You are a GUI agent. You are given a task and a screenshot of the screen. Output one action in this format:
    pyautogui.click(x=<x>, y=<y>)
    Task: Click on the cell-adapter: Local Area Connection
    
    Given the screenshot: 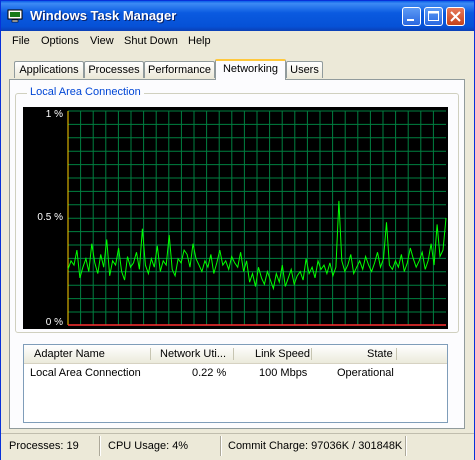 What is the action you would take?
    pyautogui.click(x=85, y=373)
    